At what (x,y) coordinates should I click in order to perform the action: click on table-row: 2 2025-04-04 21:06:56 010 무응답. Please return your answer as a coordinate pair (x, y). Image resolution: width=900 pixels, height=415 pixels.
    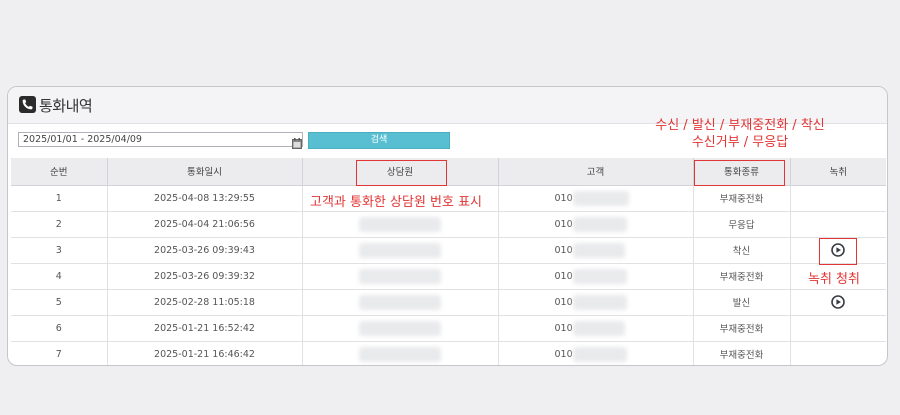
    Looking at the image, I should click on (448, 224).